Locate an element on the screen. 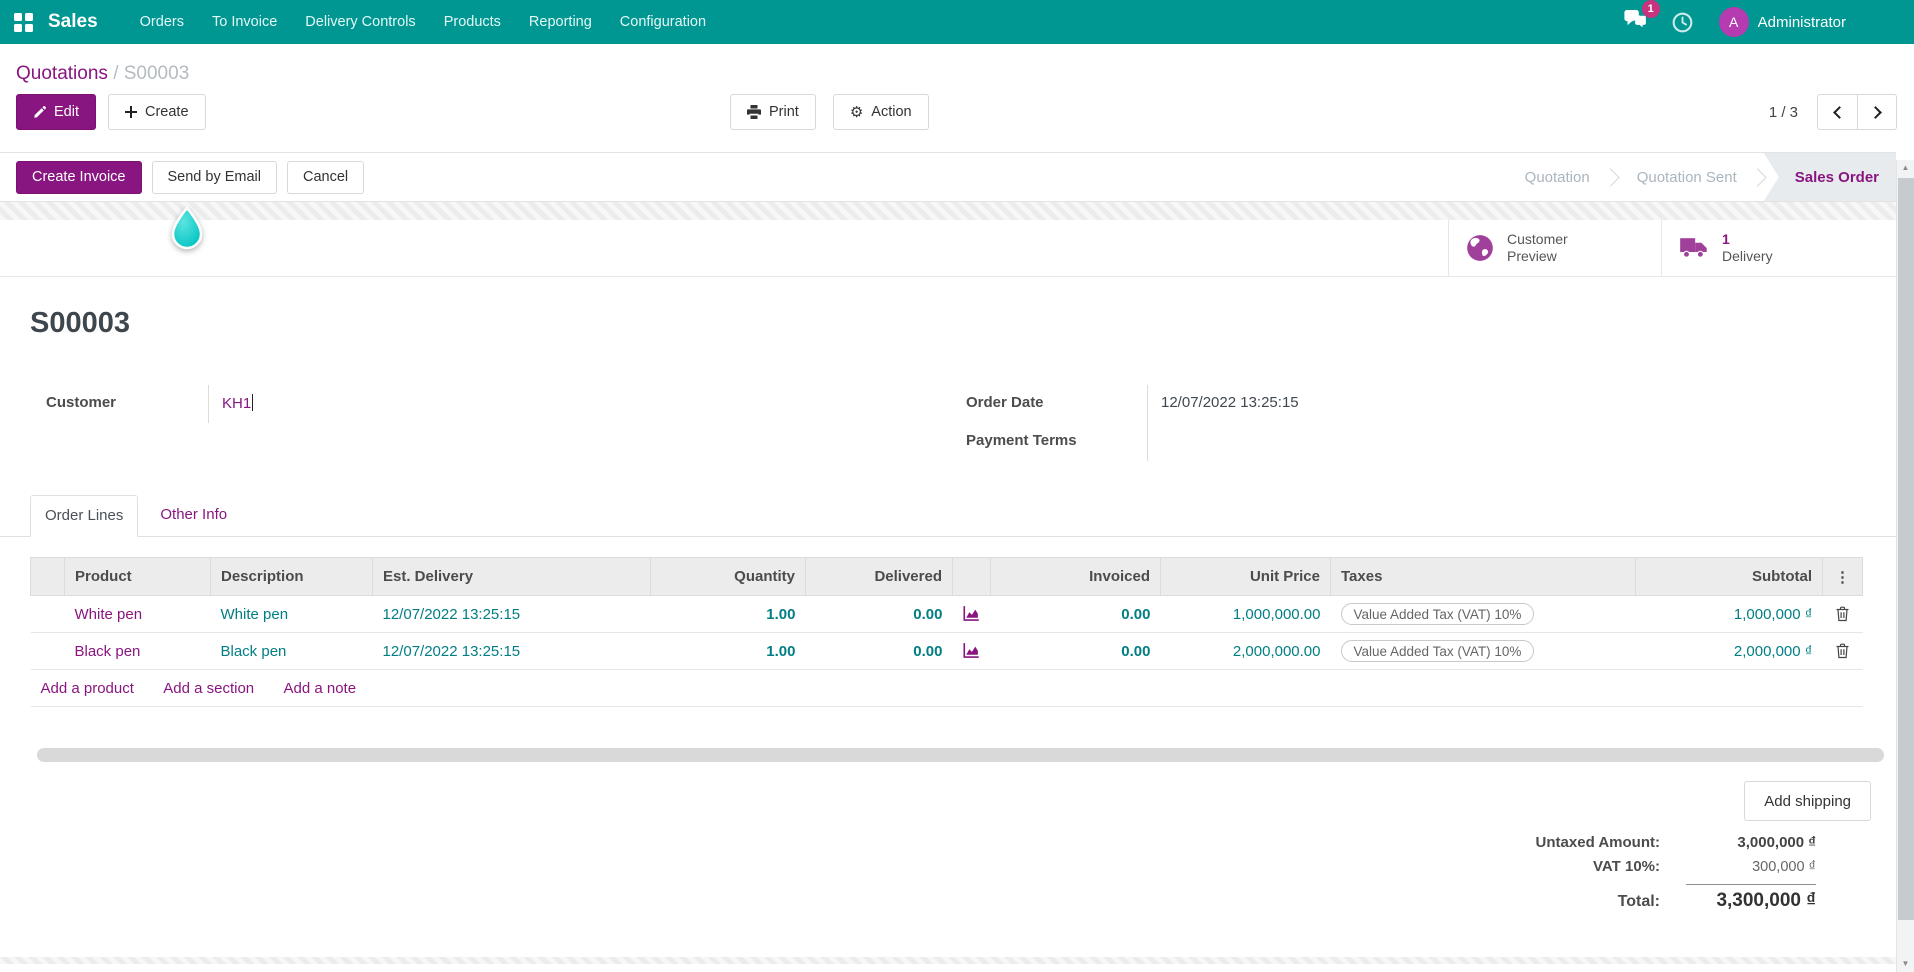 This screenshot has width=1914, height=972. globe-icon is located at coordinates (1480, 248).